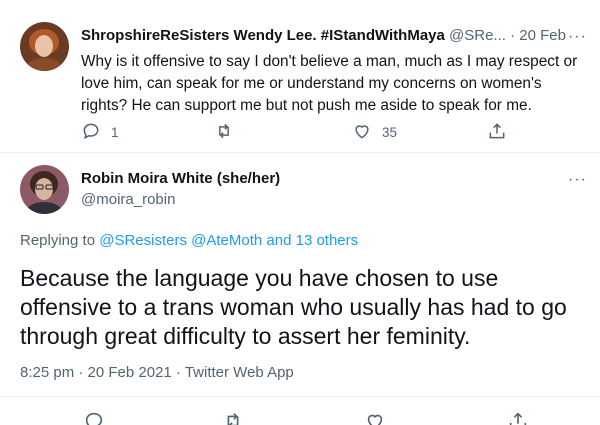  Describe the element at coordinates (390, 132) in the screenshot. I see `tweet1-like-count: 35` at that location.